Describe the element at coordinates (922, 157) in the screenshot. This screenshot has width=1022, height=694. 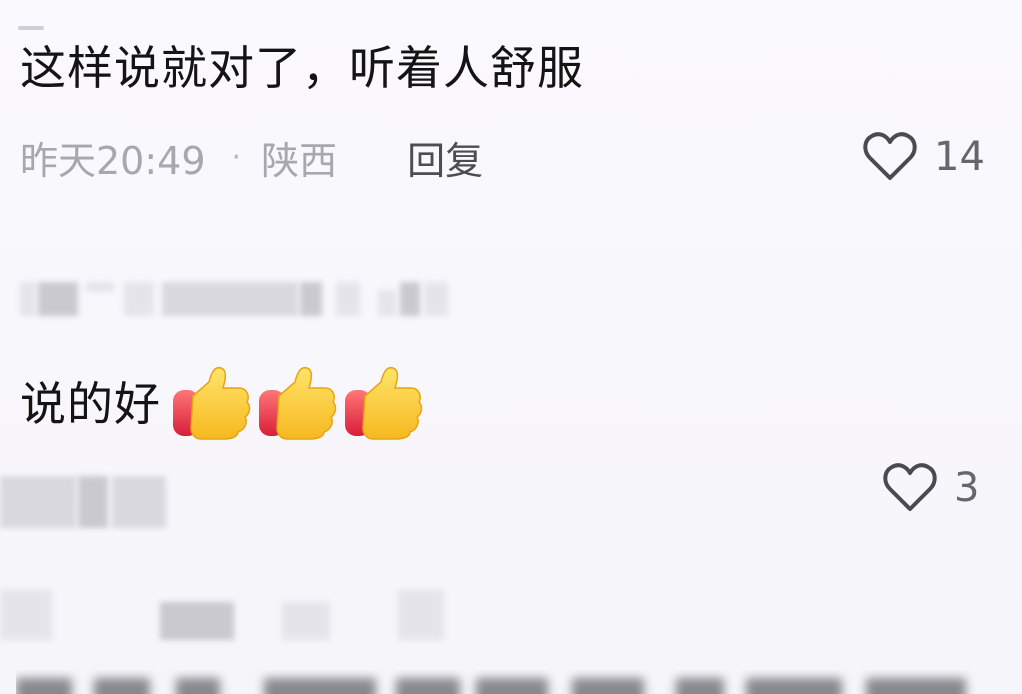
I see `comment-1-like-button: 14` at that location.